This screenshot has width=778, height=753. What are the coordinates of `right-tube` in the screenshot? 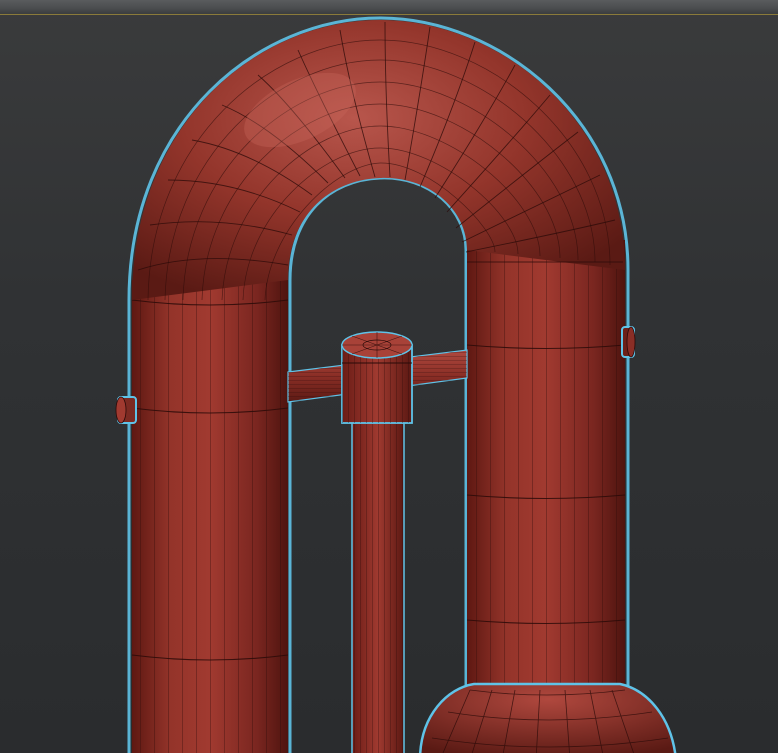 It's located at (546, 480).